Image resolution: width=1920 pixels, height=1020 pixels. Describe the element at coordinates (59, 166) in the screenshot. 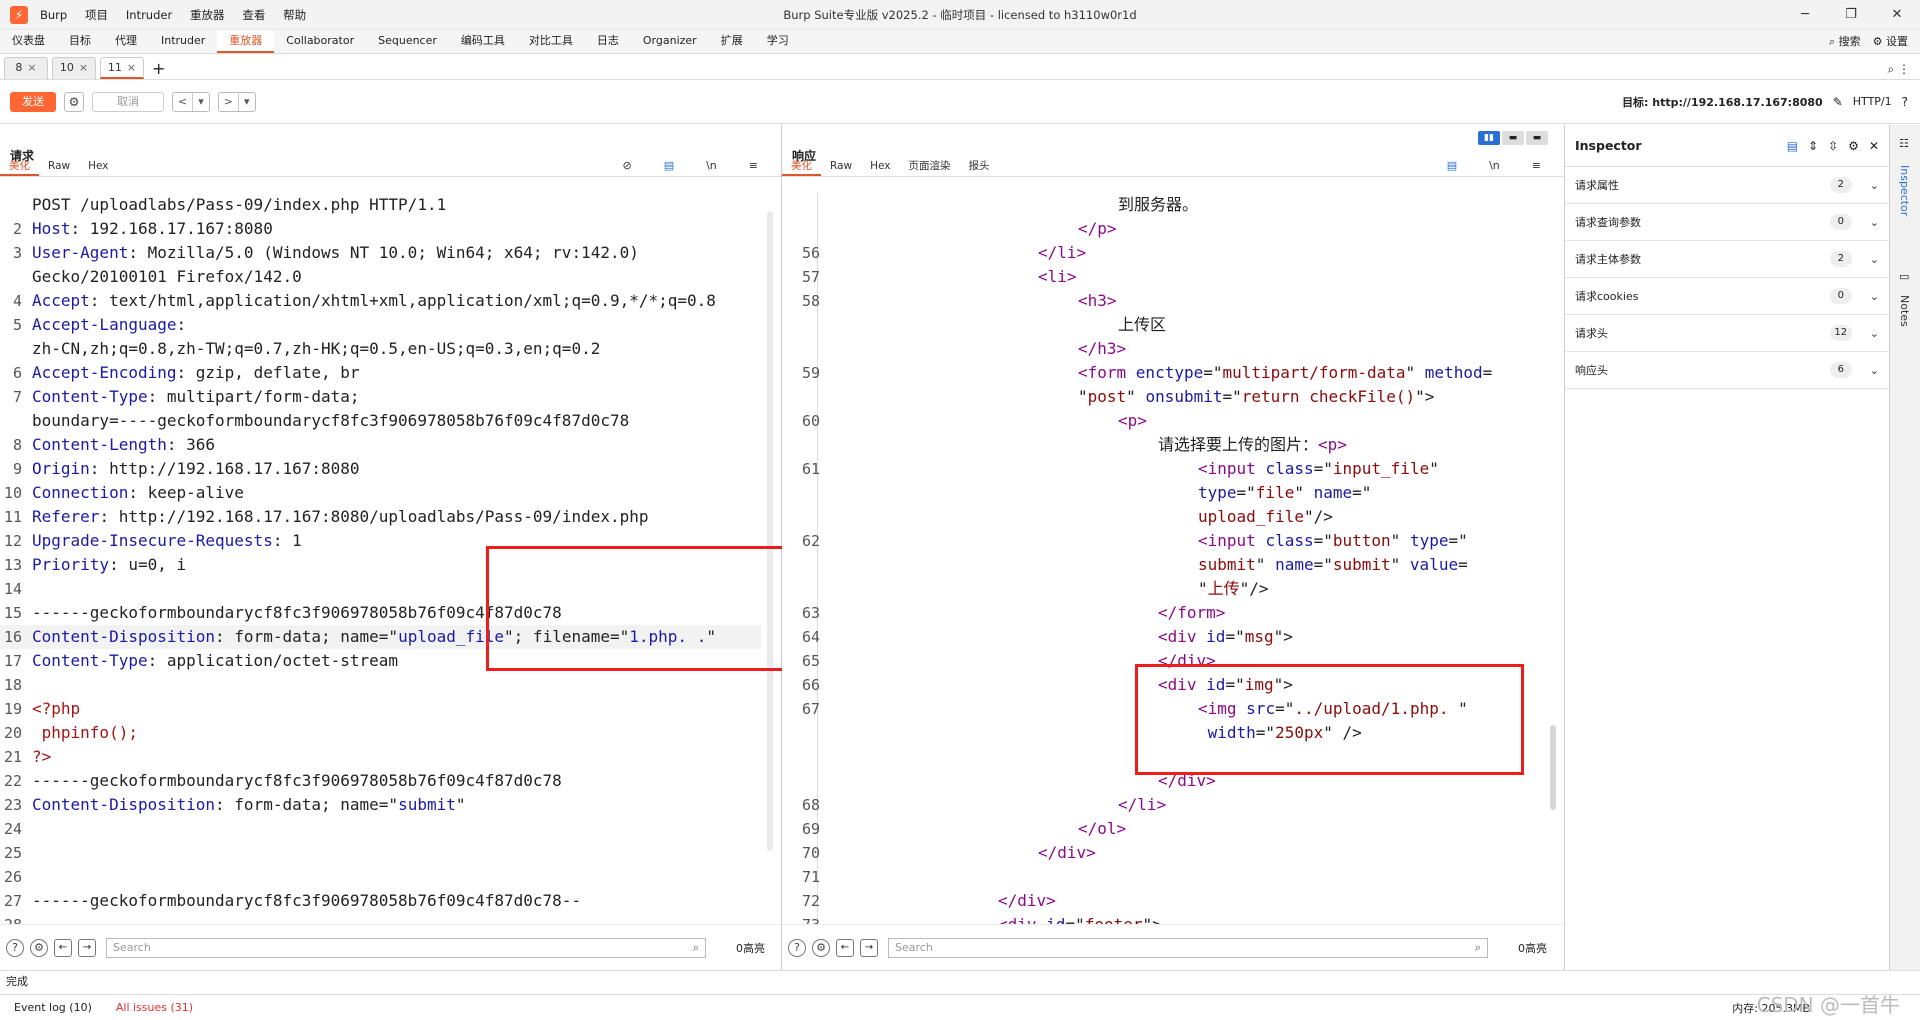

I see `tab-raw: Raw` at that location.